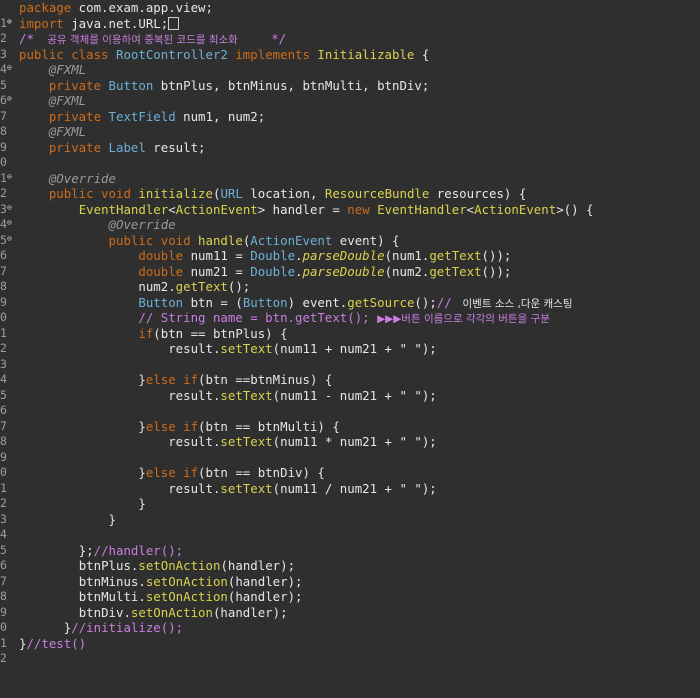 This screenshot has width=700, height=698. I want to click on code-line-40: 0 btnDiv.setOnAction(handler);, so click(350, 619).